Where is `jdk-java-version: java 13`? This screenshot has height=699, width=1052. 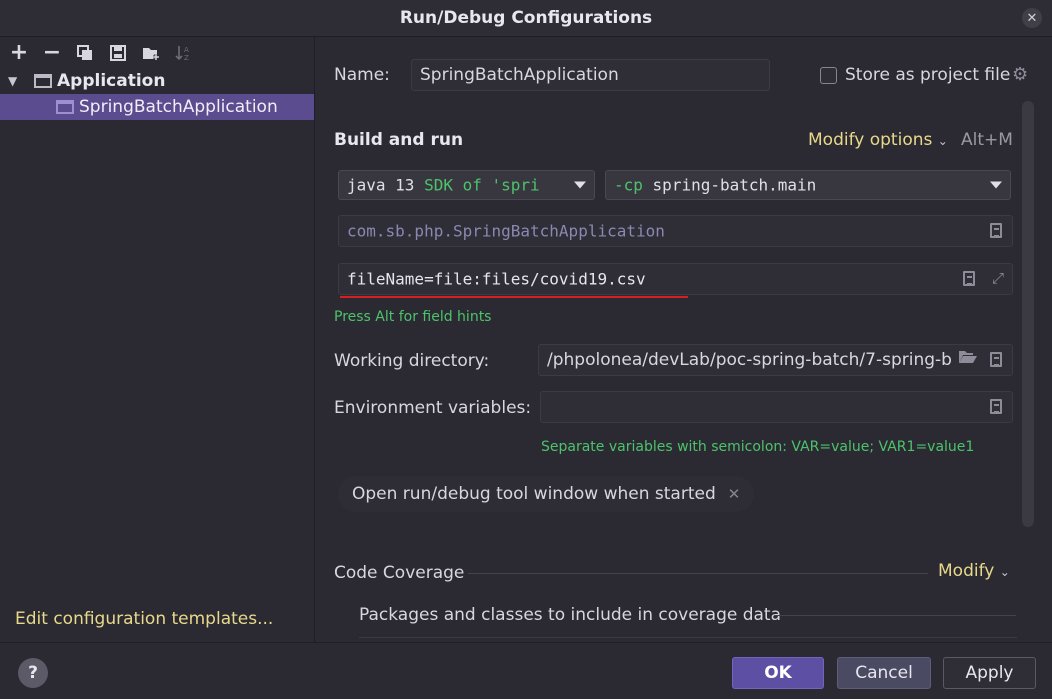 jdk-java-version: java 13 is located at coordinates (381, 185).